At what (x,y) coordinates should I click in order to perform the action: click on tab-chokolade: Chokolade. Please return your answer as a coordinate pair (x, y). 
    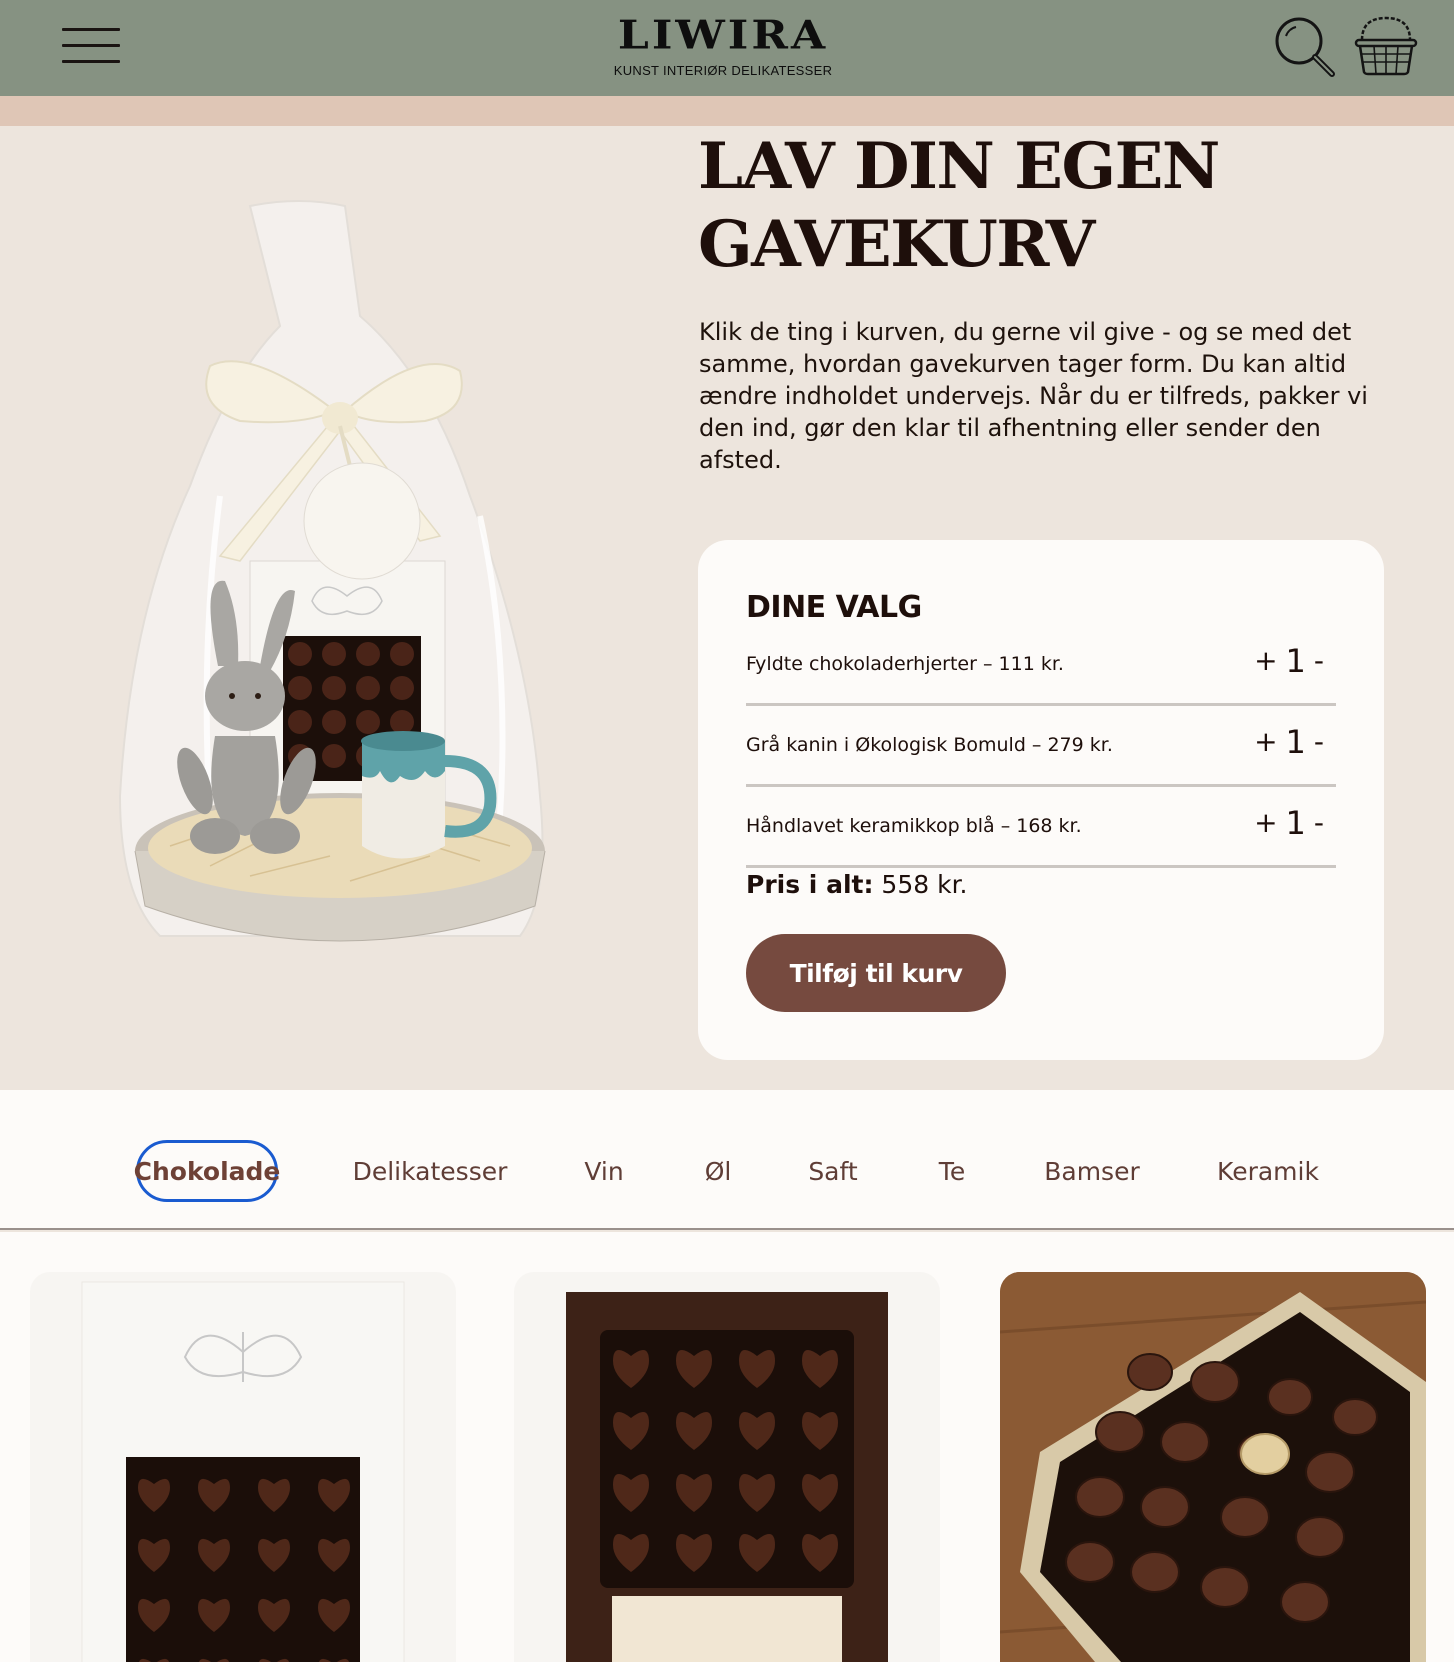
    Looking at the image, I should click on (207, 1171).